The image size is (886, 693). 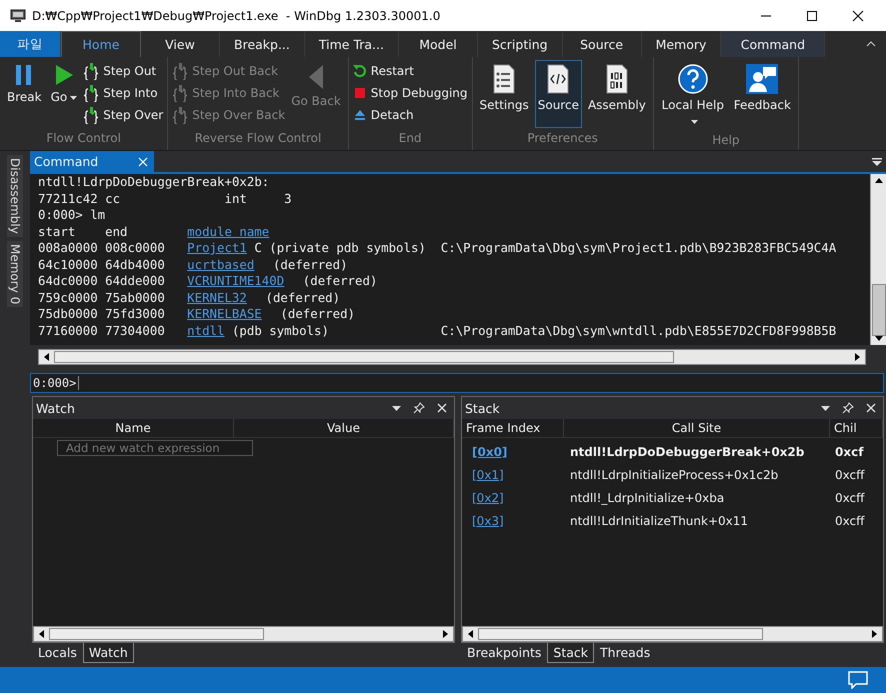 What do you see at coordinates (117, 232) in the screenshot?
I see `output-cell-text: end` at bounding box center [117, 232].